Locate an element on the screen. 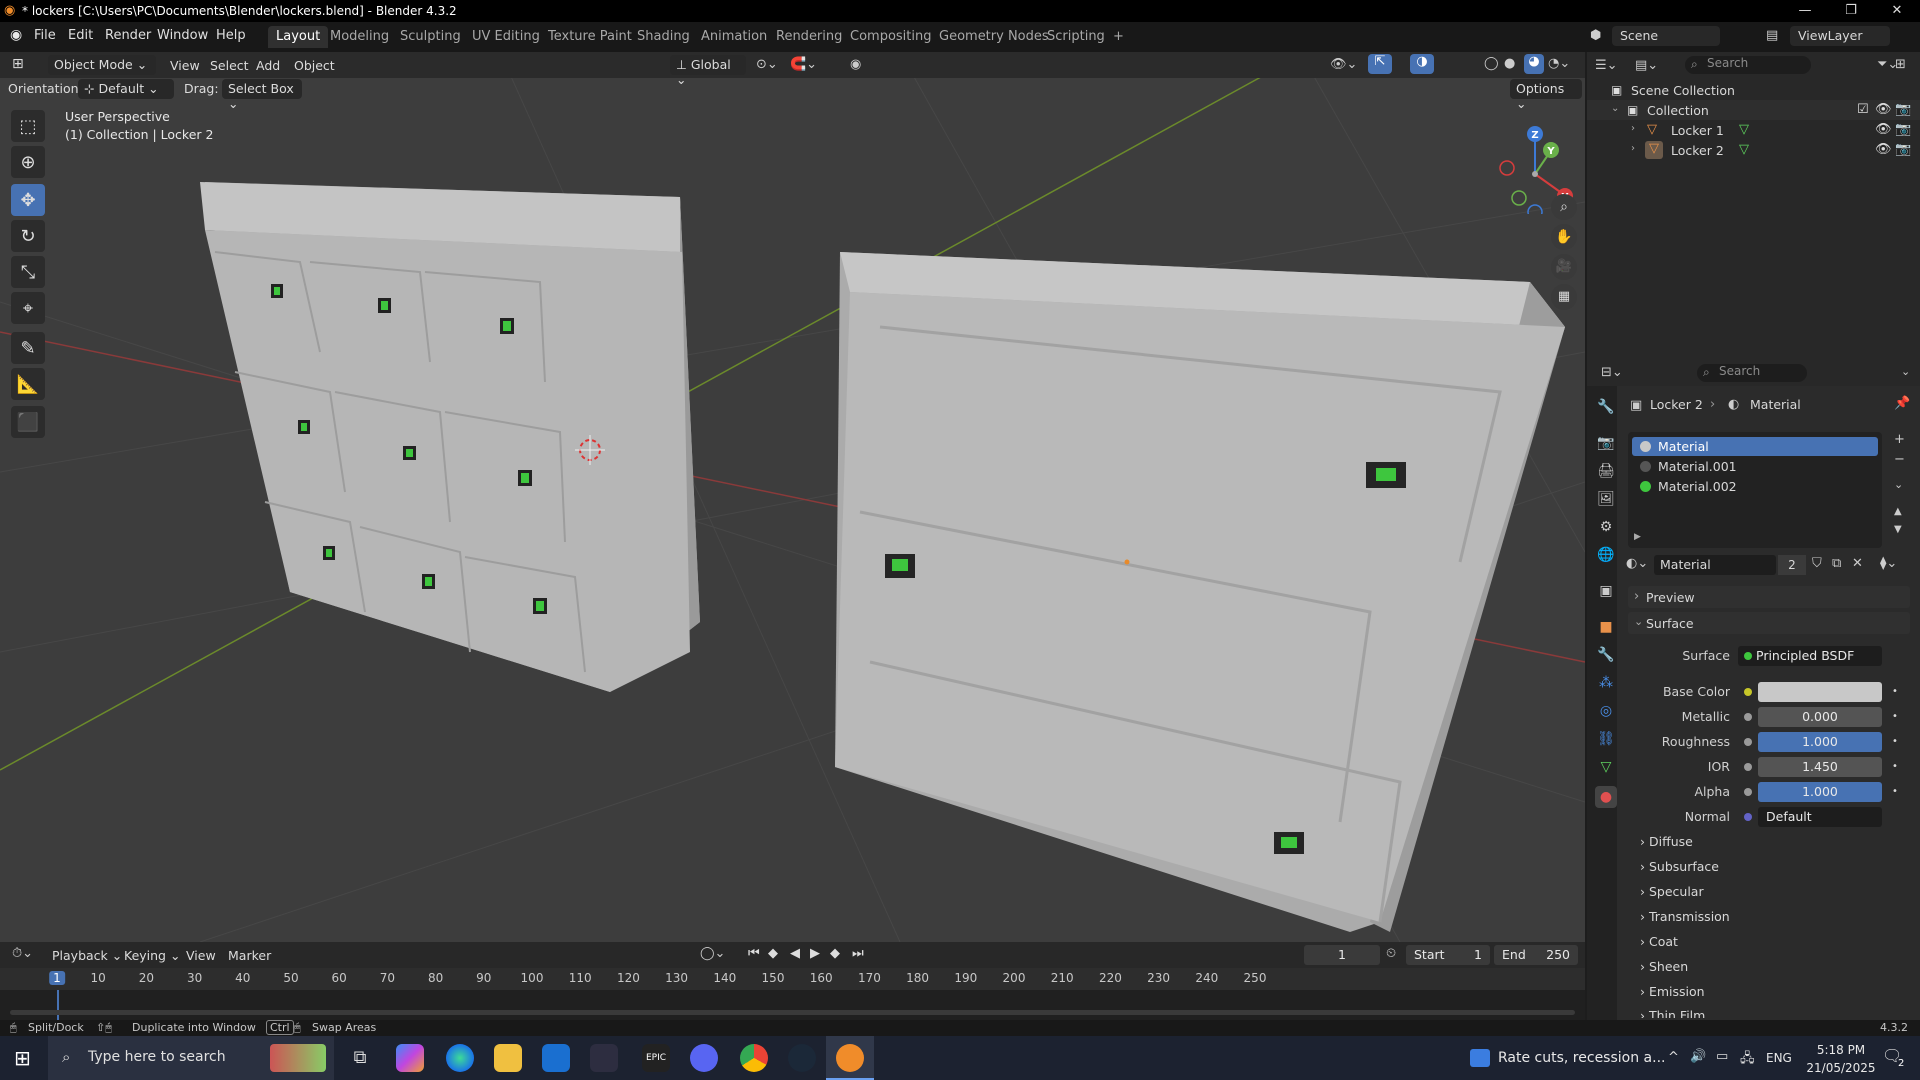  expand-icon: › is located at coordinates (1633, 148).